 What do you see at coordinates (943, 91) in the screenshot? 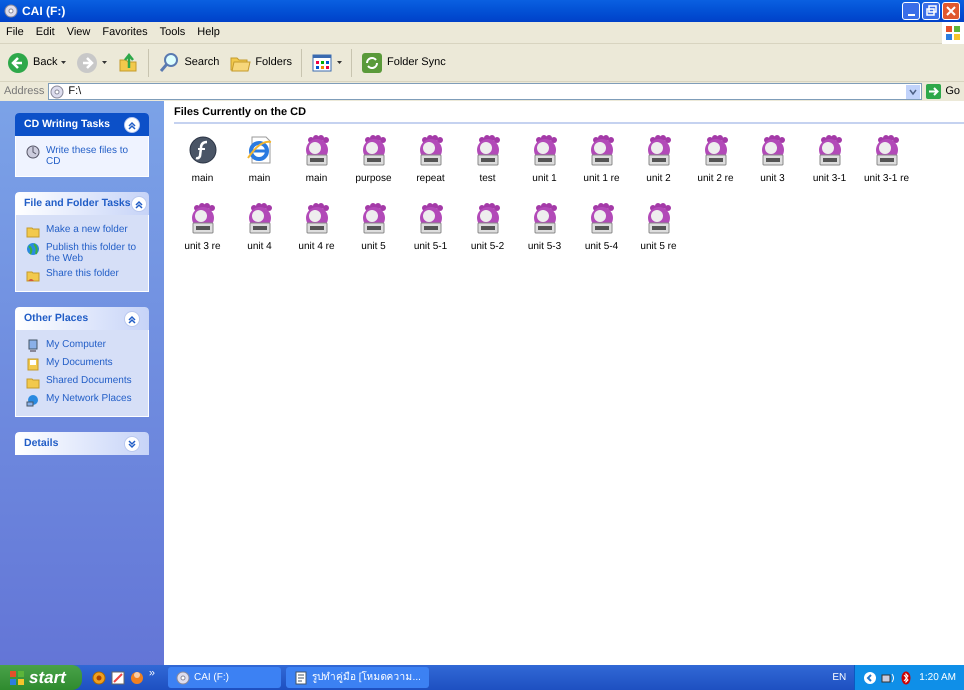
I see `go-button: Go` at bounding box center [943, 91].